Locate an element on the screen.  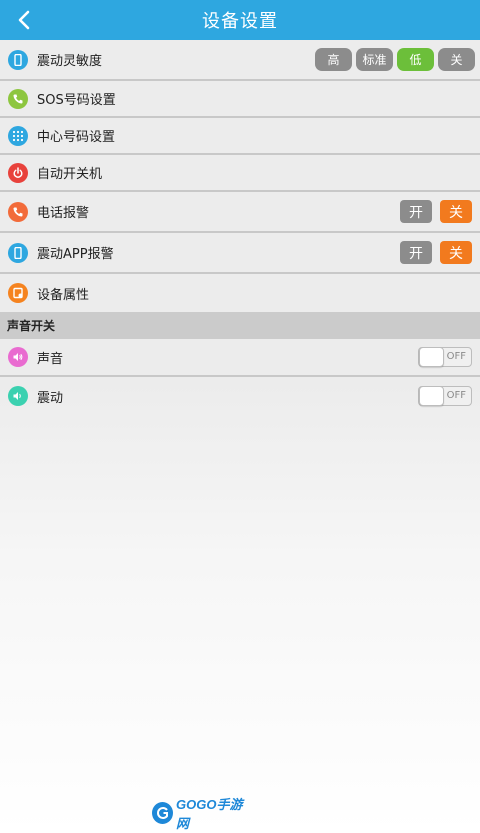
vibration-app-alarm-switch: 开 关 is located at coordinates (432, 252).